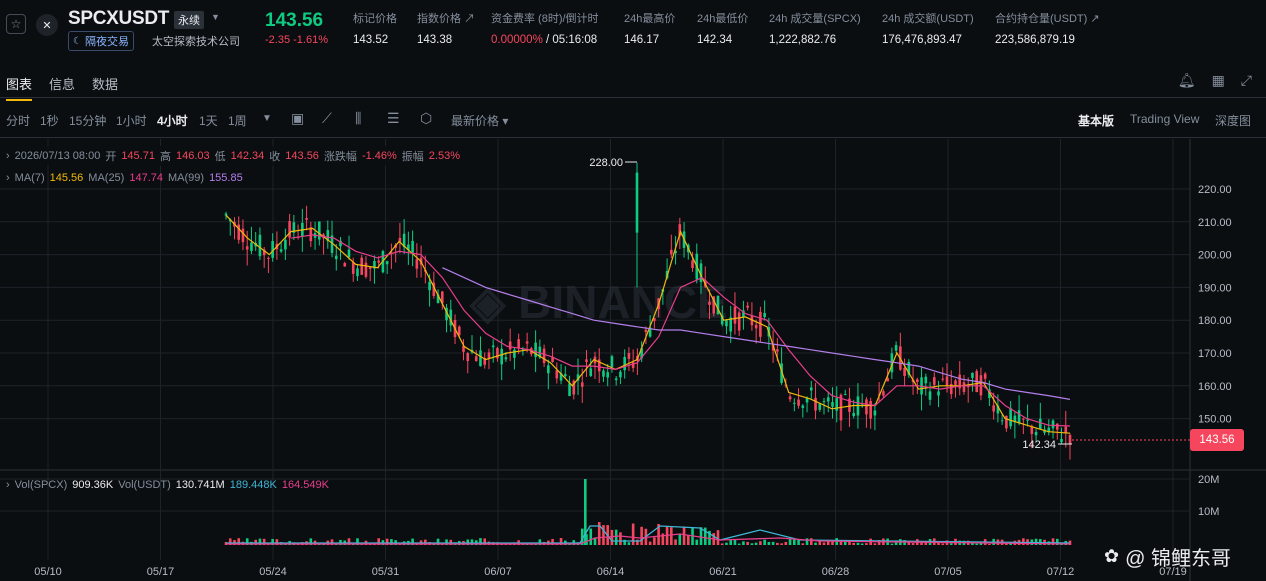 The image size is (1266, 581). Describe the element at coordinates (1215, 256) in the screenshot. I see `price-tick-label: 200.00` at that location.